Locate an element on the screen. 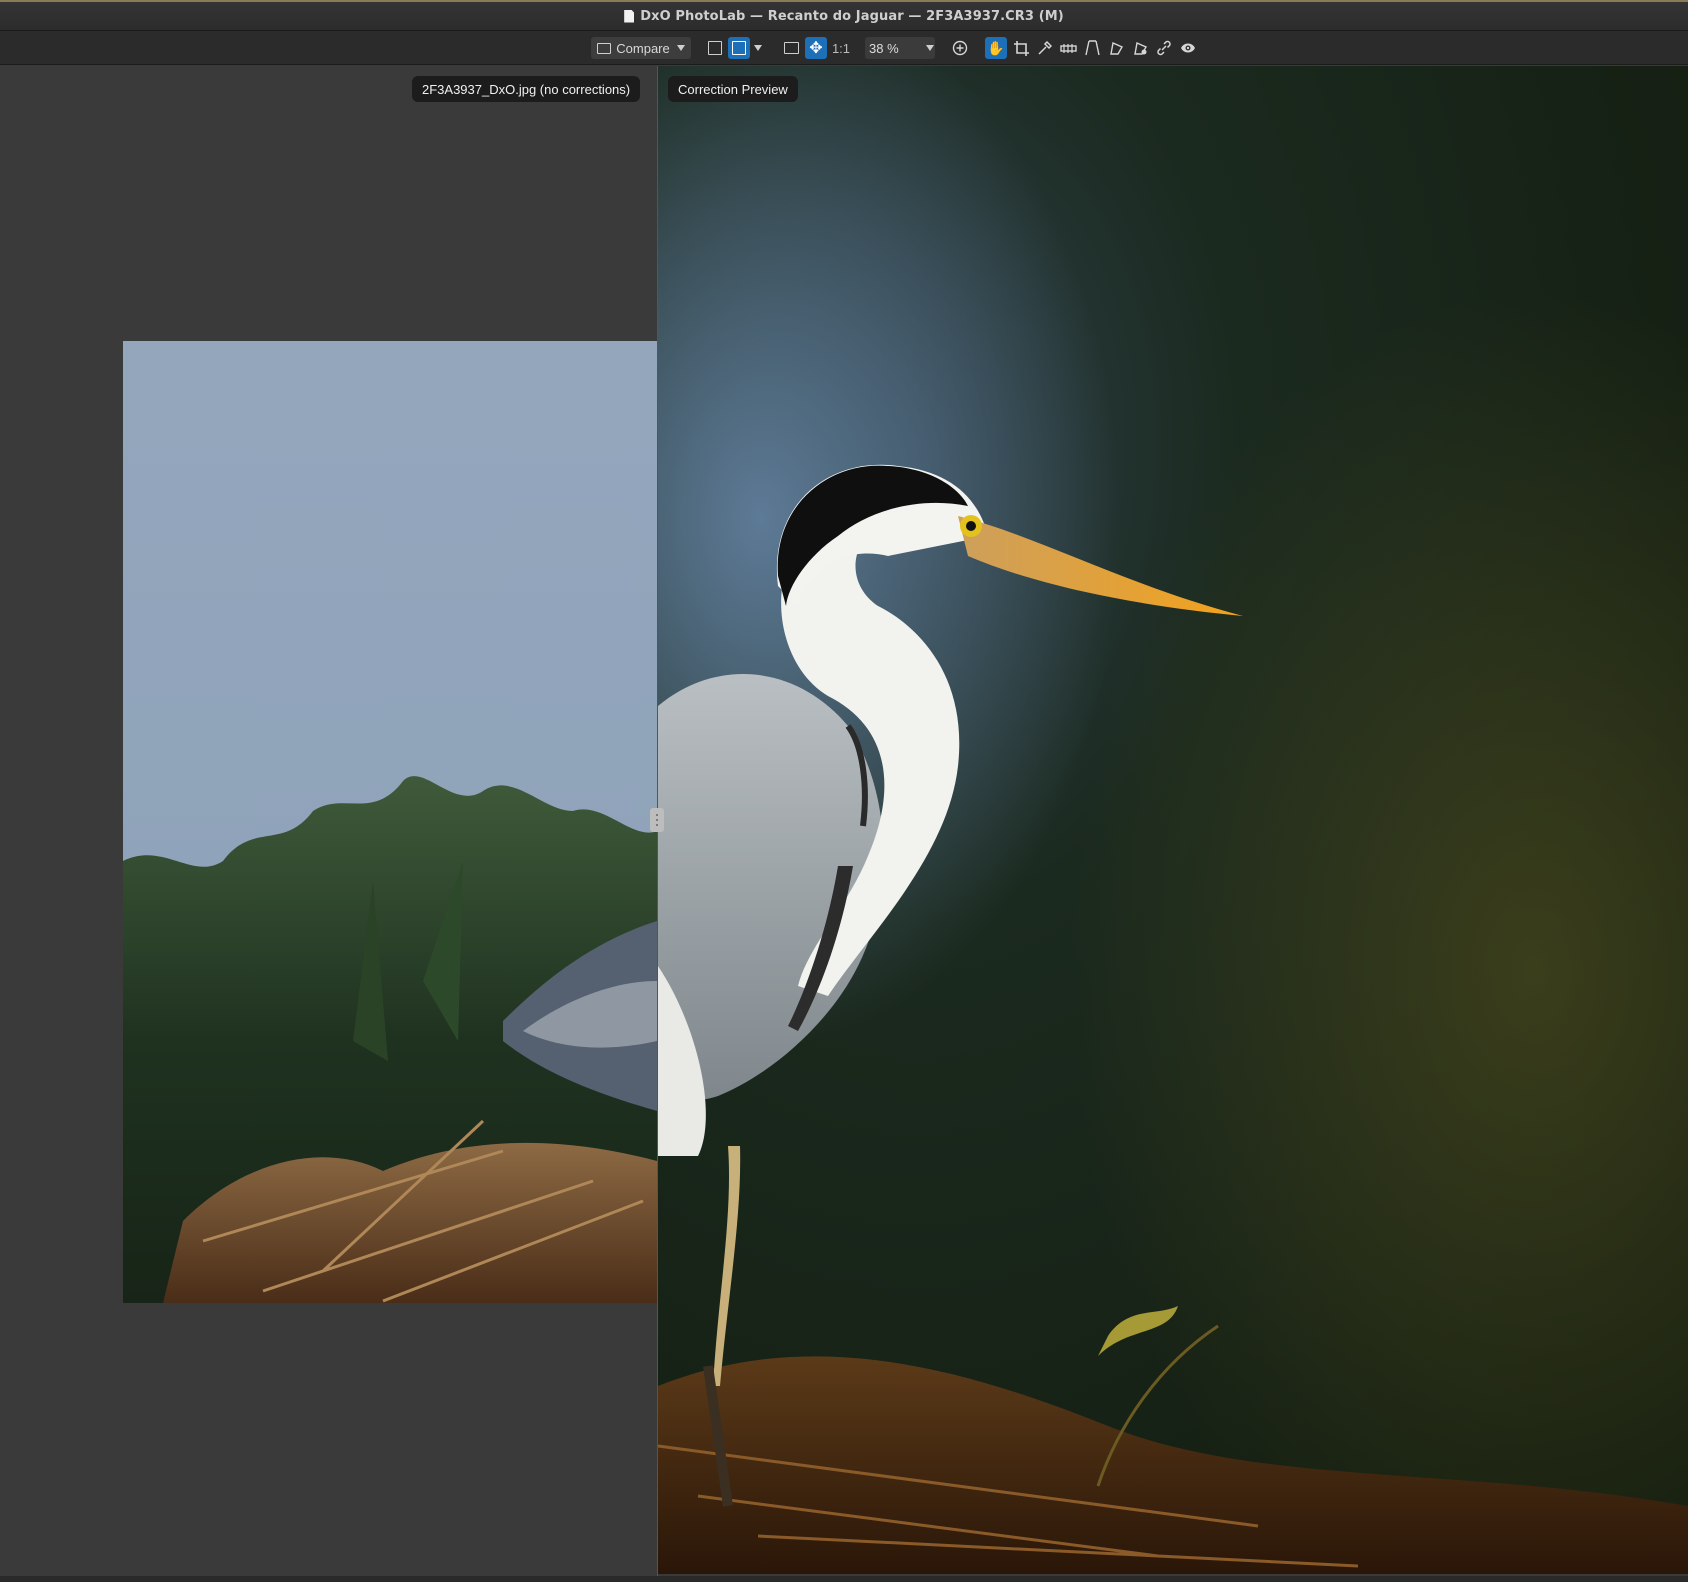 This screenshot has height=1582, width=1688. hand-tool-button: ✋ is located at coordinates (996, 48).